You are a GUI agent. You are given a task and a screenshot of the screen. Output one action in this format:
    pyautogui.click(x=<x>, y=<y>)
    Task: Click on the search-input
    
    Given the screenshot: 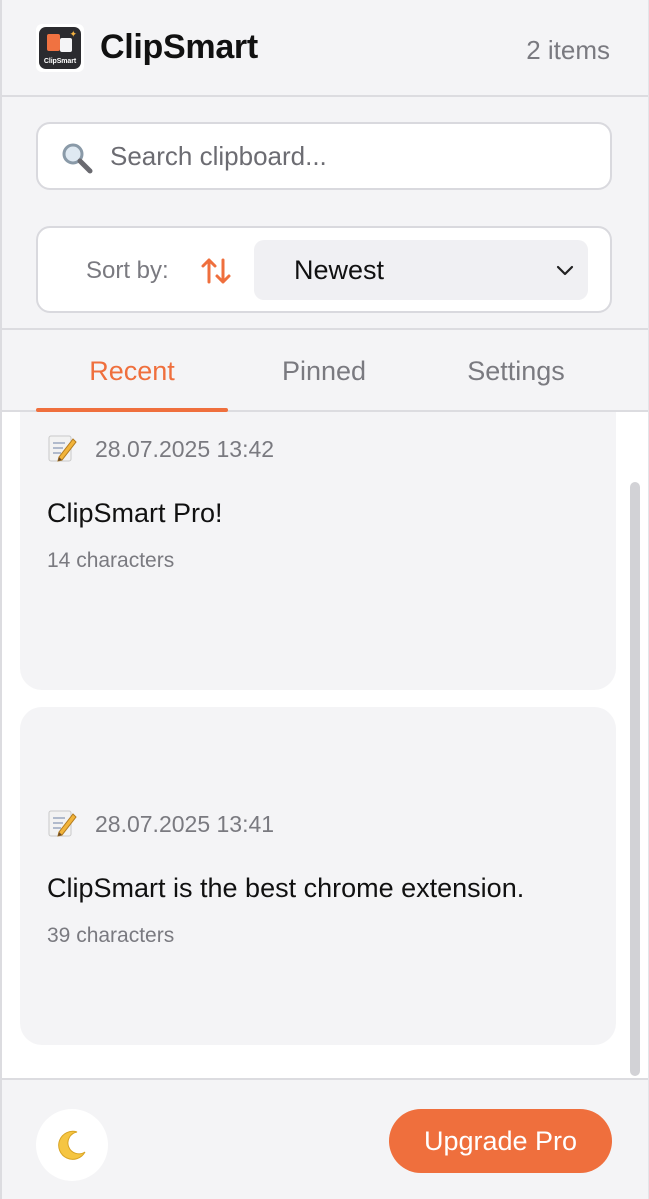 What is the action you would take?
    pyautogui.click(x=350, y=156)
    